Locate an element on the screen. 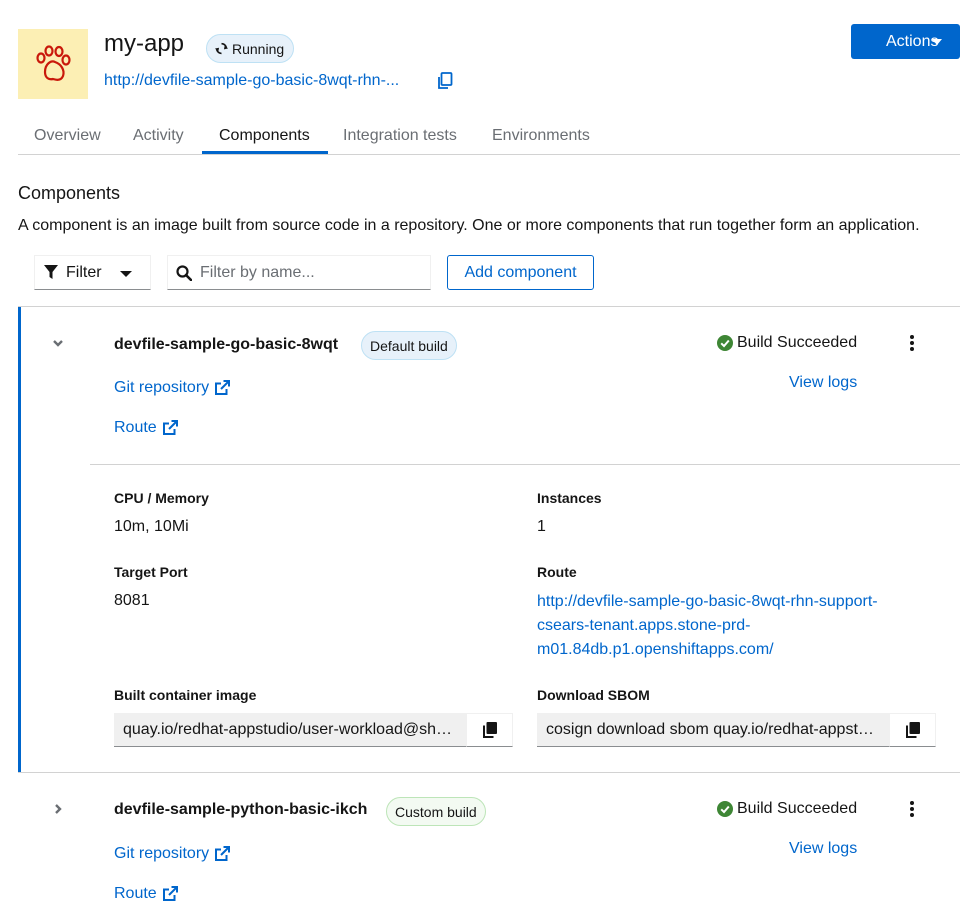  copy-sbom-button is located at coordinates (912, 730).